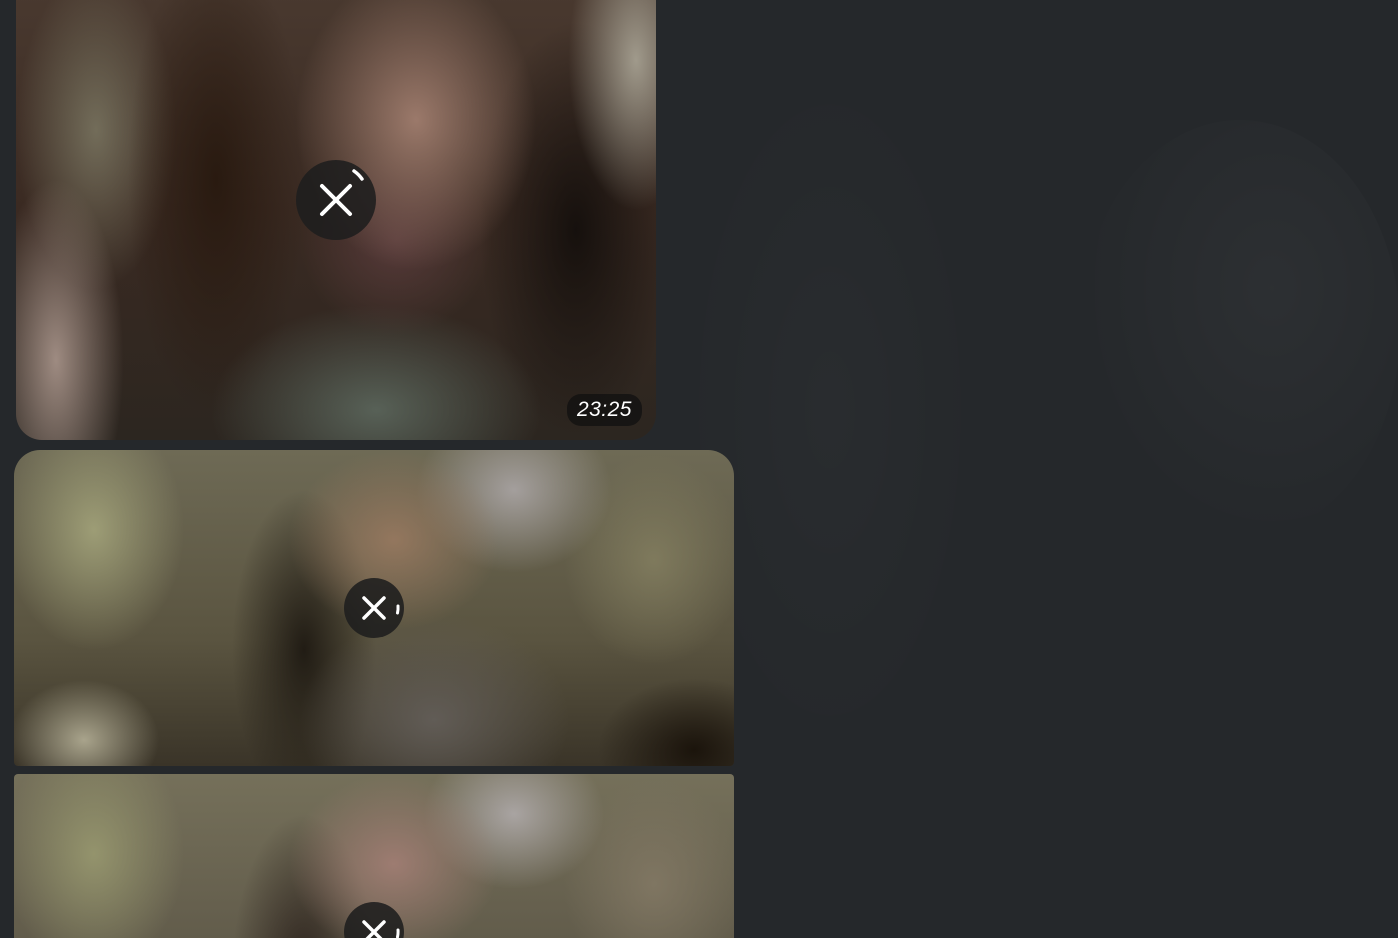  What do you see at coordinates (374, 856) in the screenshot?
I see `photo-message` at bounding box center [374, 856].